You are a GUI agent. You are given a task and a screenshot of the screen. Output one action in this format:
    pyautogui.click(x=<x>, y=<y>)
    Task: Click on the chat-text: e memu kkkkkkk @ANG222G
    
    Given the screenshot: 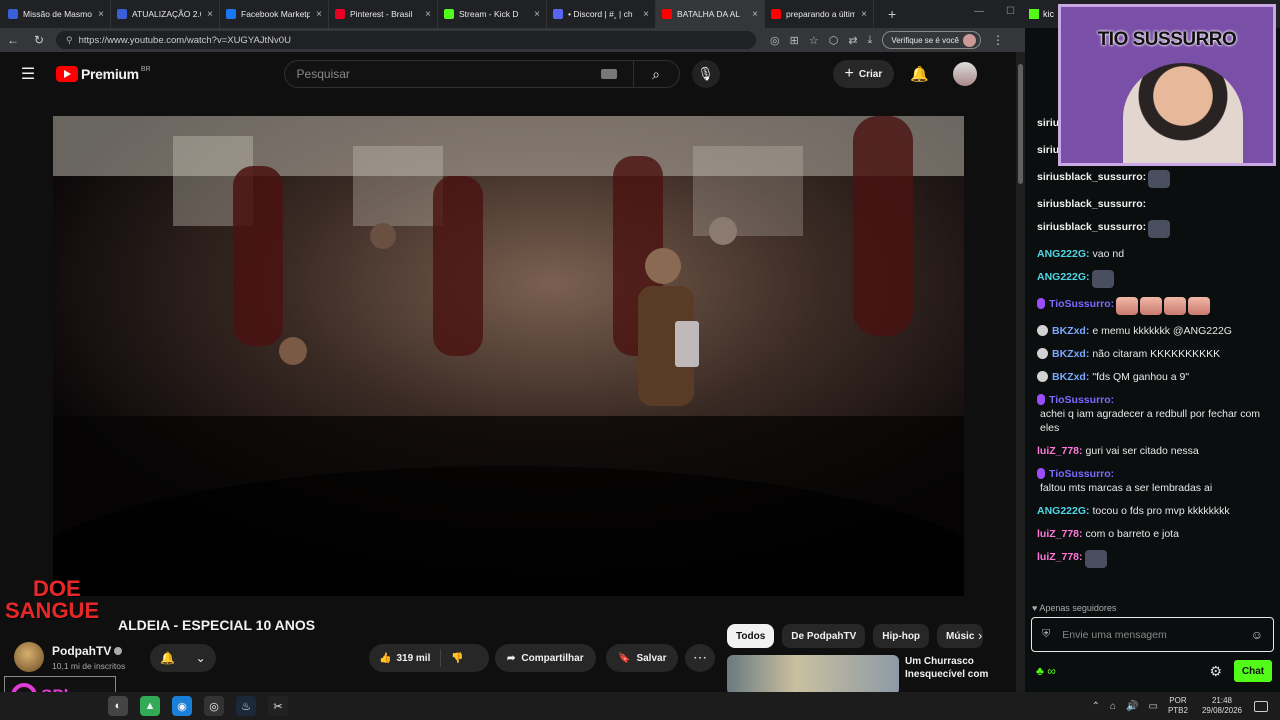 What is the action you would take?
    pyautogui.click(x=1162, y=331)
    